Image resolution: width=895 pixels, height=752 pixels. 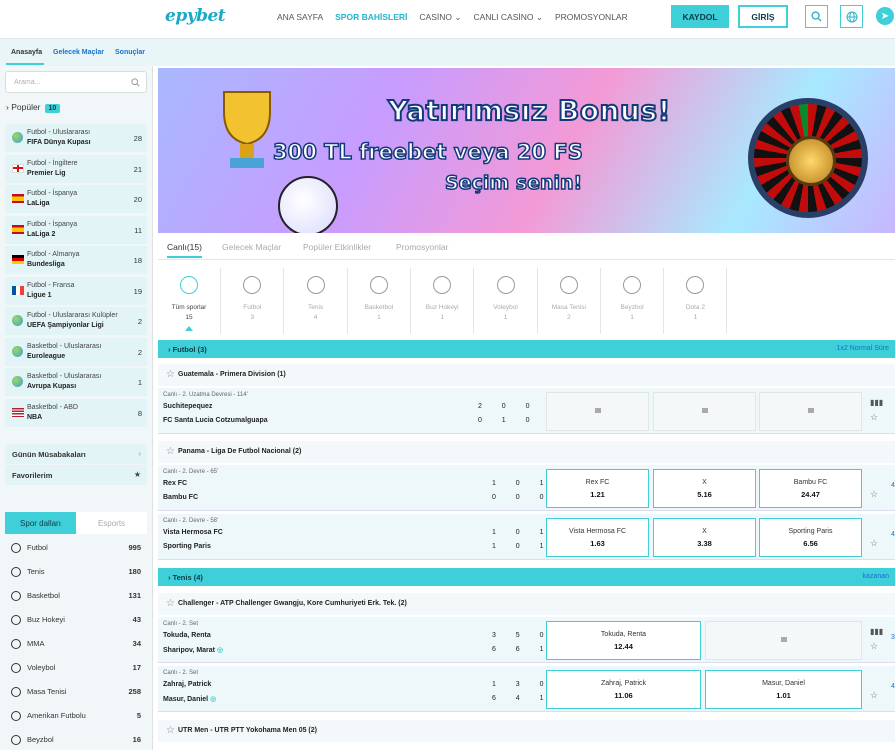 I want to click on category-football: › Futbol (3) 1x2 Normal Süre, so click(x=526, y=349).